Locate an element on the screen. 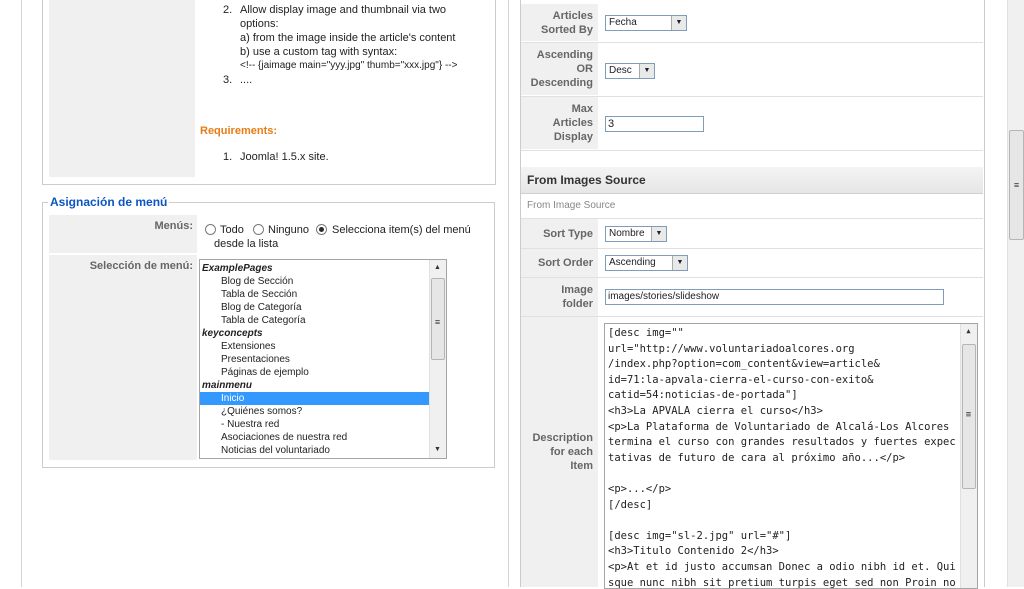  asc-desc-select: Desc ▼ is located at coordinates (630, 71).